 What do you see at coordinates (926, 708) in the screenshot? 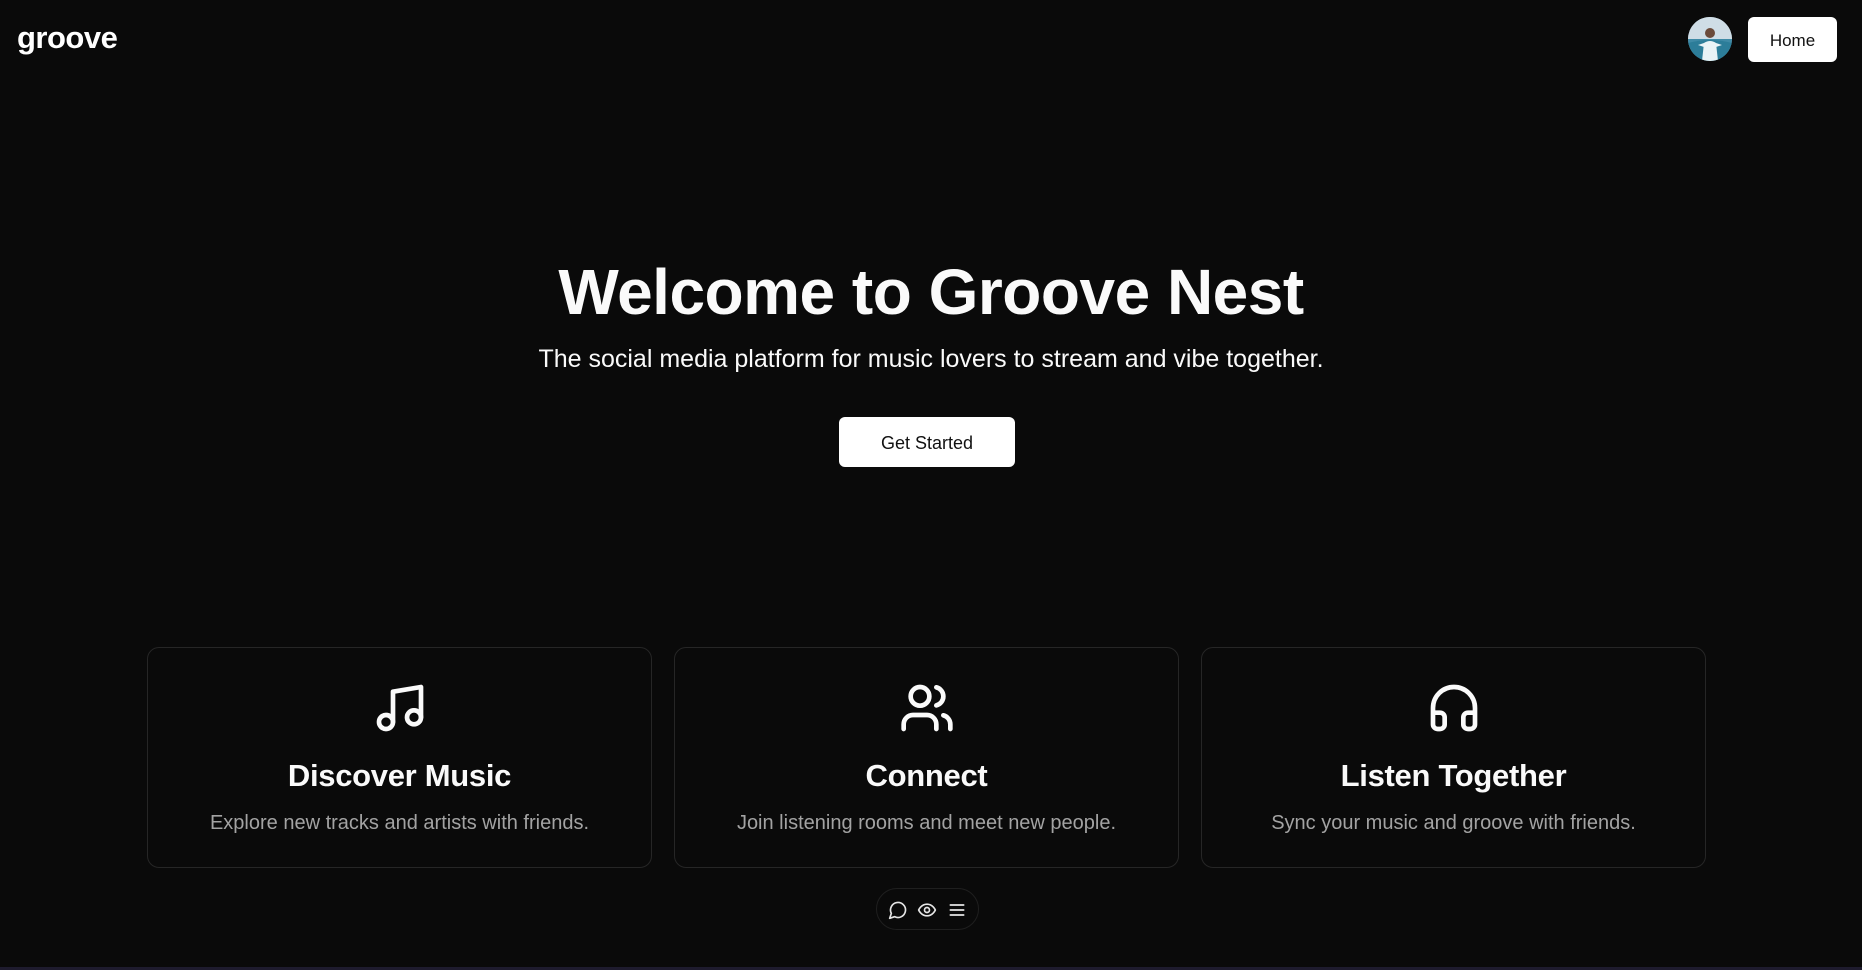
I see `users-icon` at bounding box center [926, 708].